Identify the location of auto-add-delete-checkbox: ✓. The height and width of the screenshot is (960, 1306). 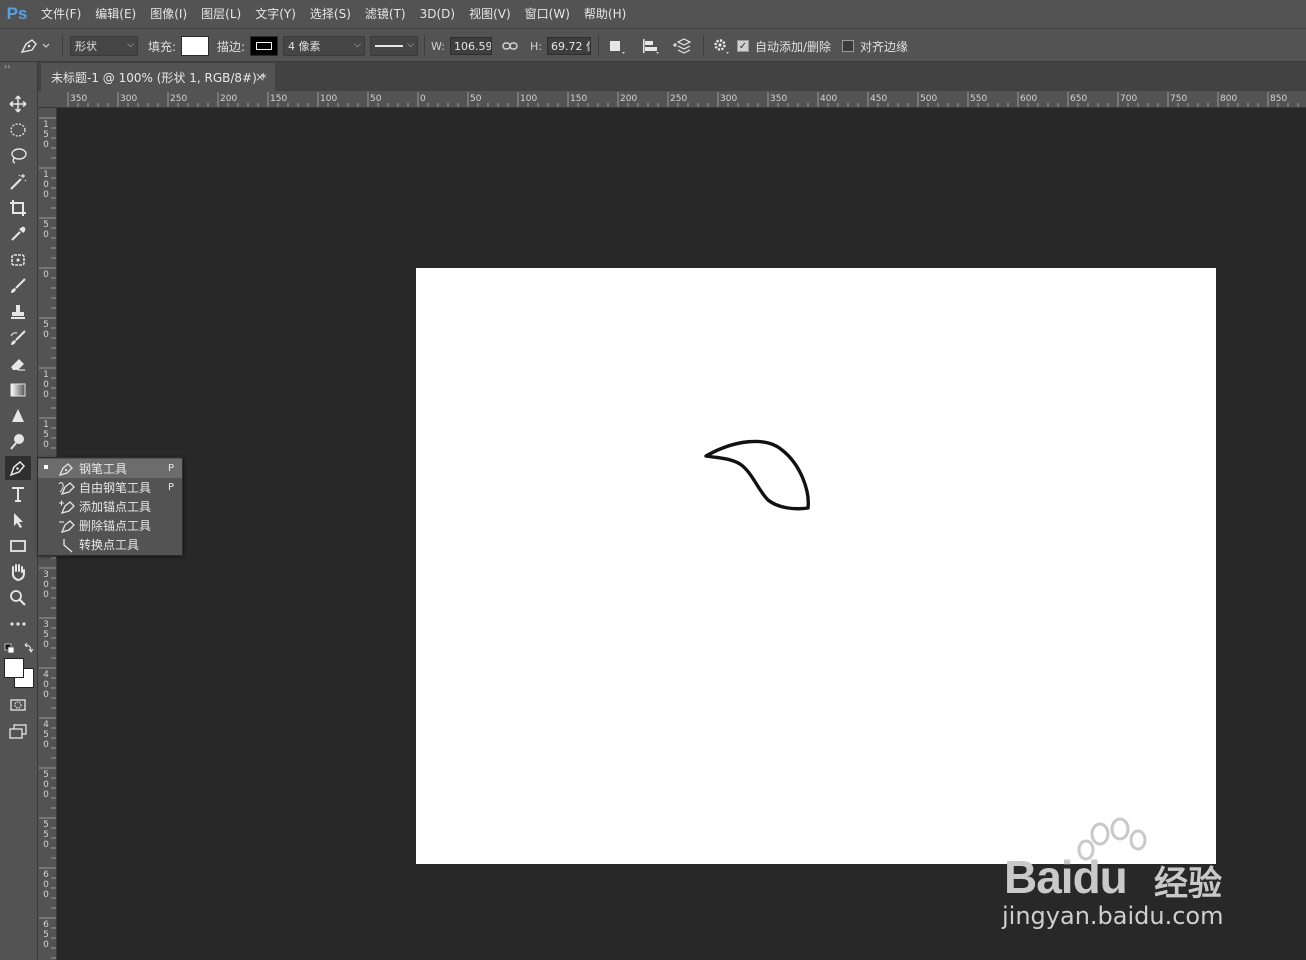
(743, 46).